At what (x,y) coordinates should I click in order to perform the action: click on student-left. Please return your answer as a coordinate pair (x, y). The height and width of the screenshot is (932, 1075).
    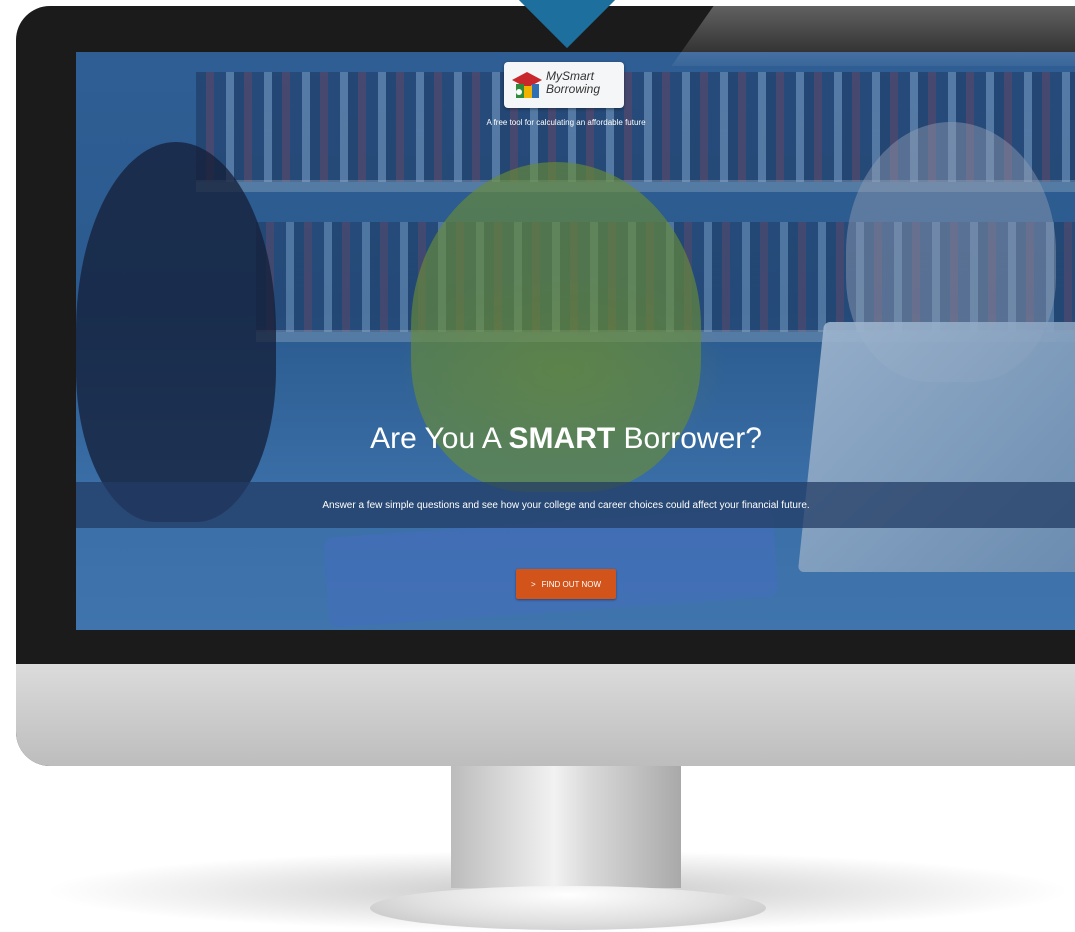
    Looking at the image, I should click on (176, 332).